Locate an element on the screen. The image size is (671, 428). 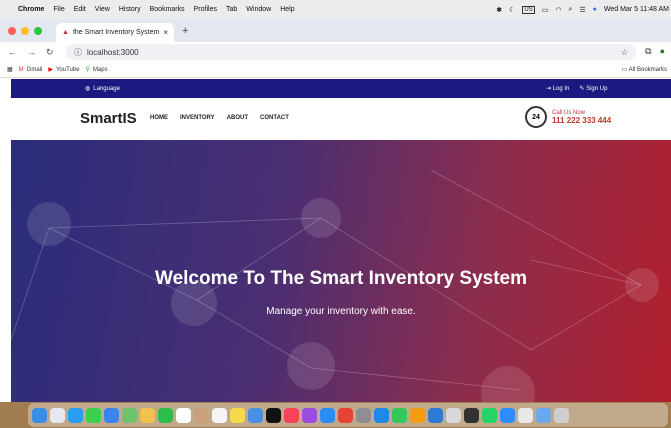
moon-icon: ☾ is located at coordinates (512, 10).